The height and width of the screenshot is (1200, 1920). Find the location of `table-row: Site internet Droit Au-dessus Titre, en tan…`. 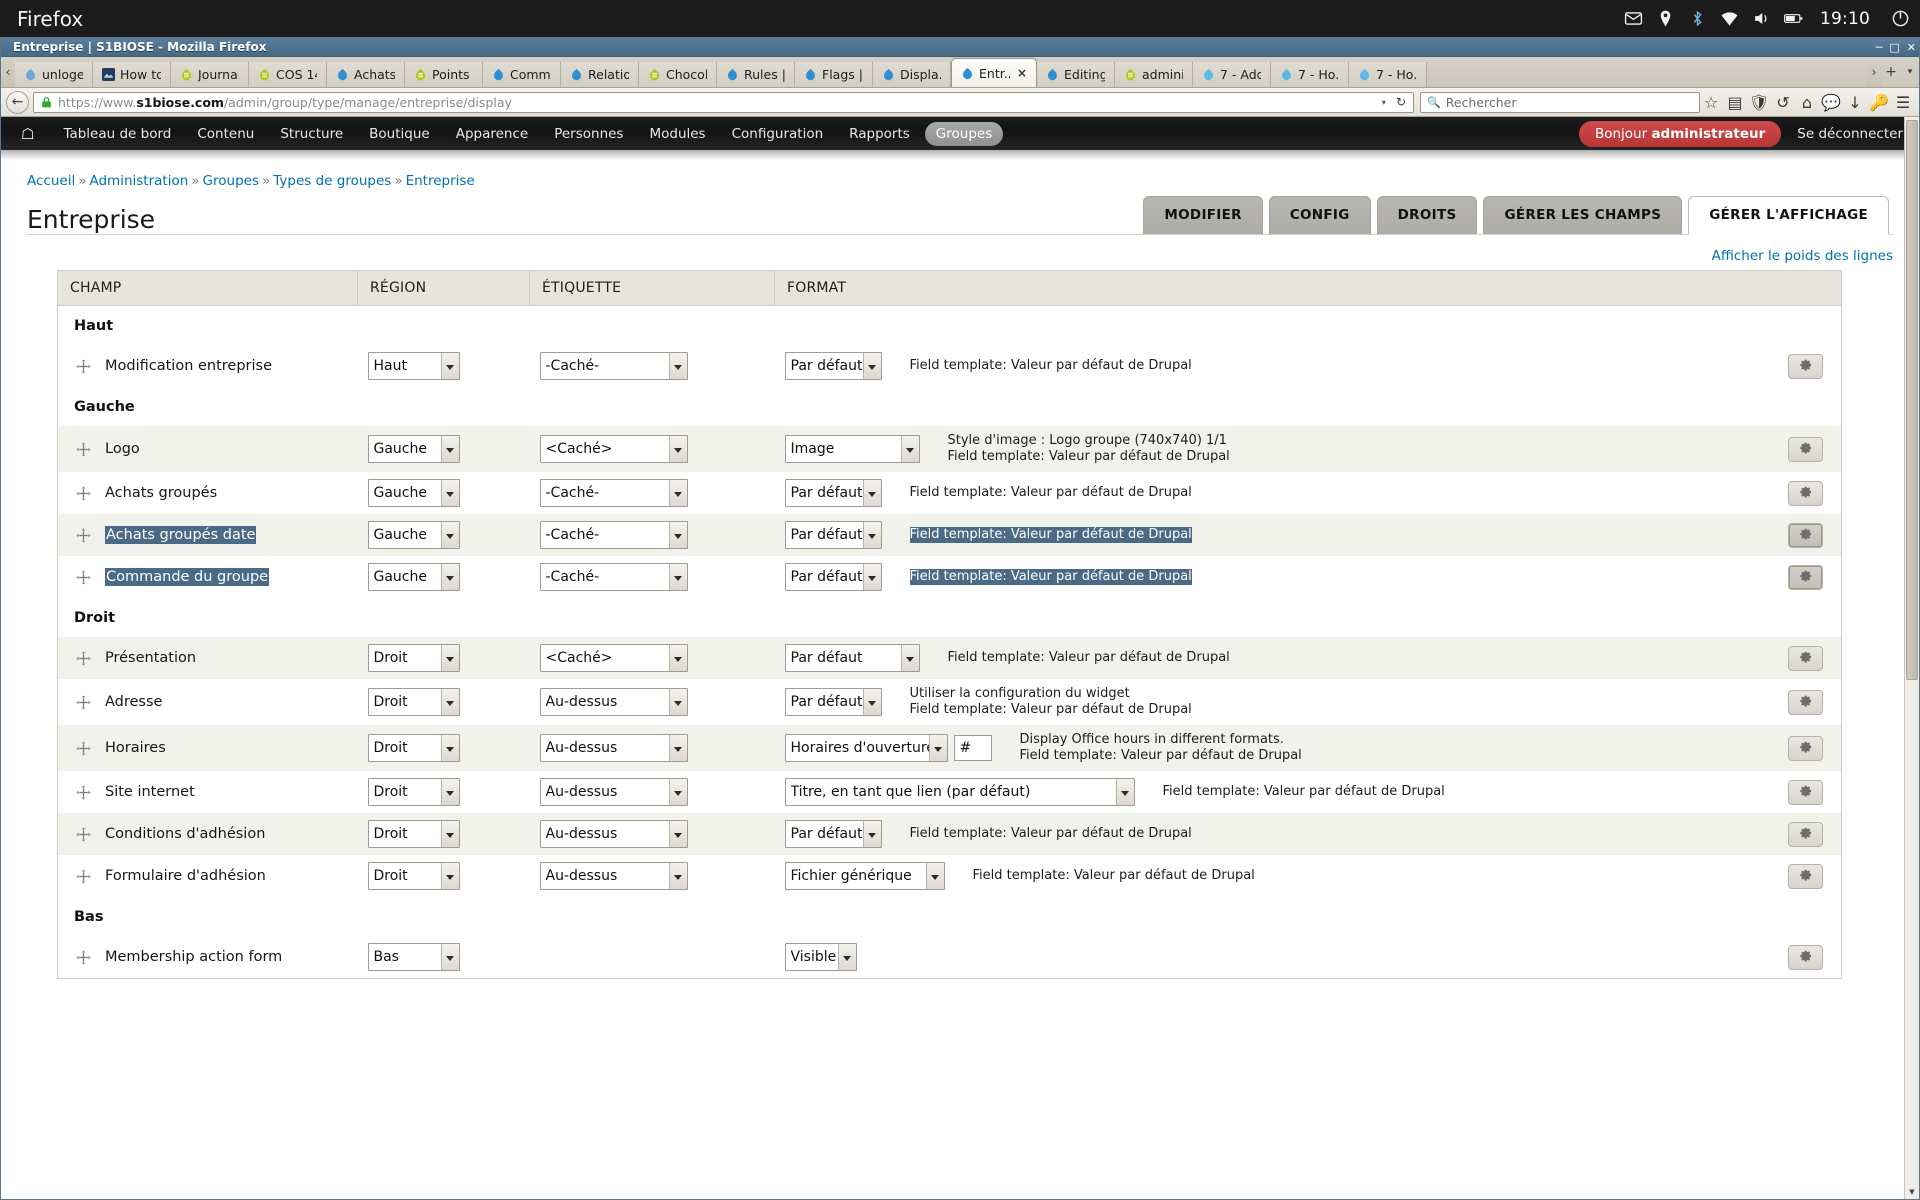

table-row: Site internet Droit Au-dessus Titre, en tan… is located at coordinates (949, 792).